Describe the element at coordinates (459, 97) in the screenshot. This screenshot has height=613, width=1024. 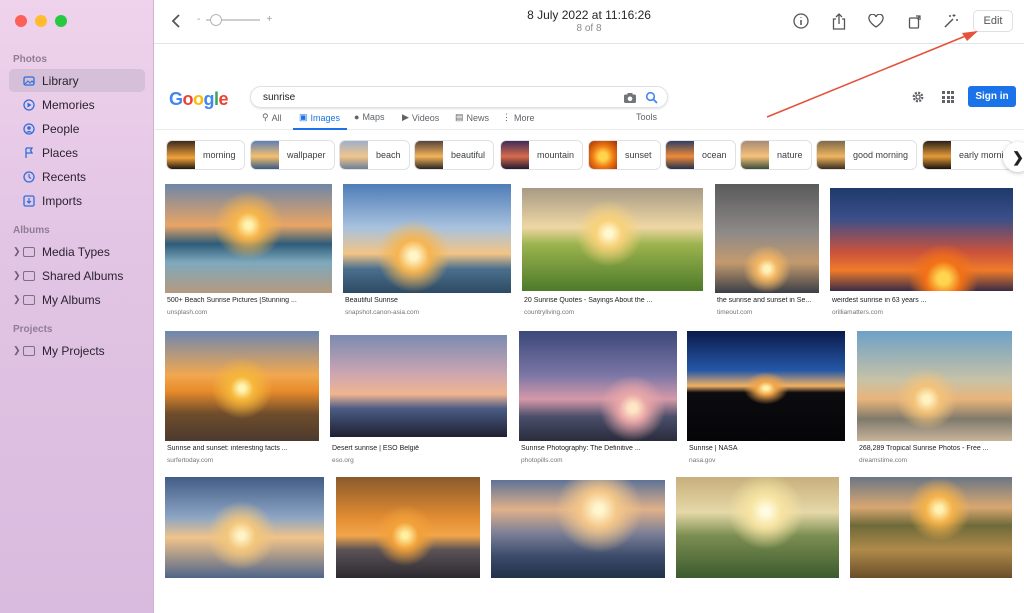
I see `google-search-box: sunrise` at that location.